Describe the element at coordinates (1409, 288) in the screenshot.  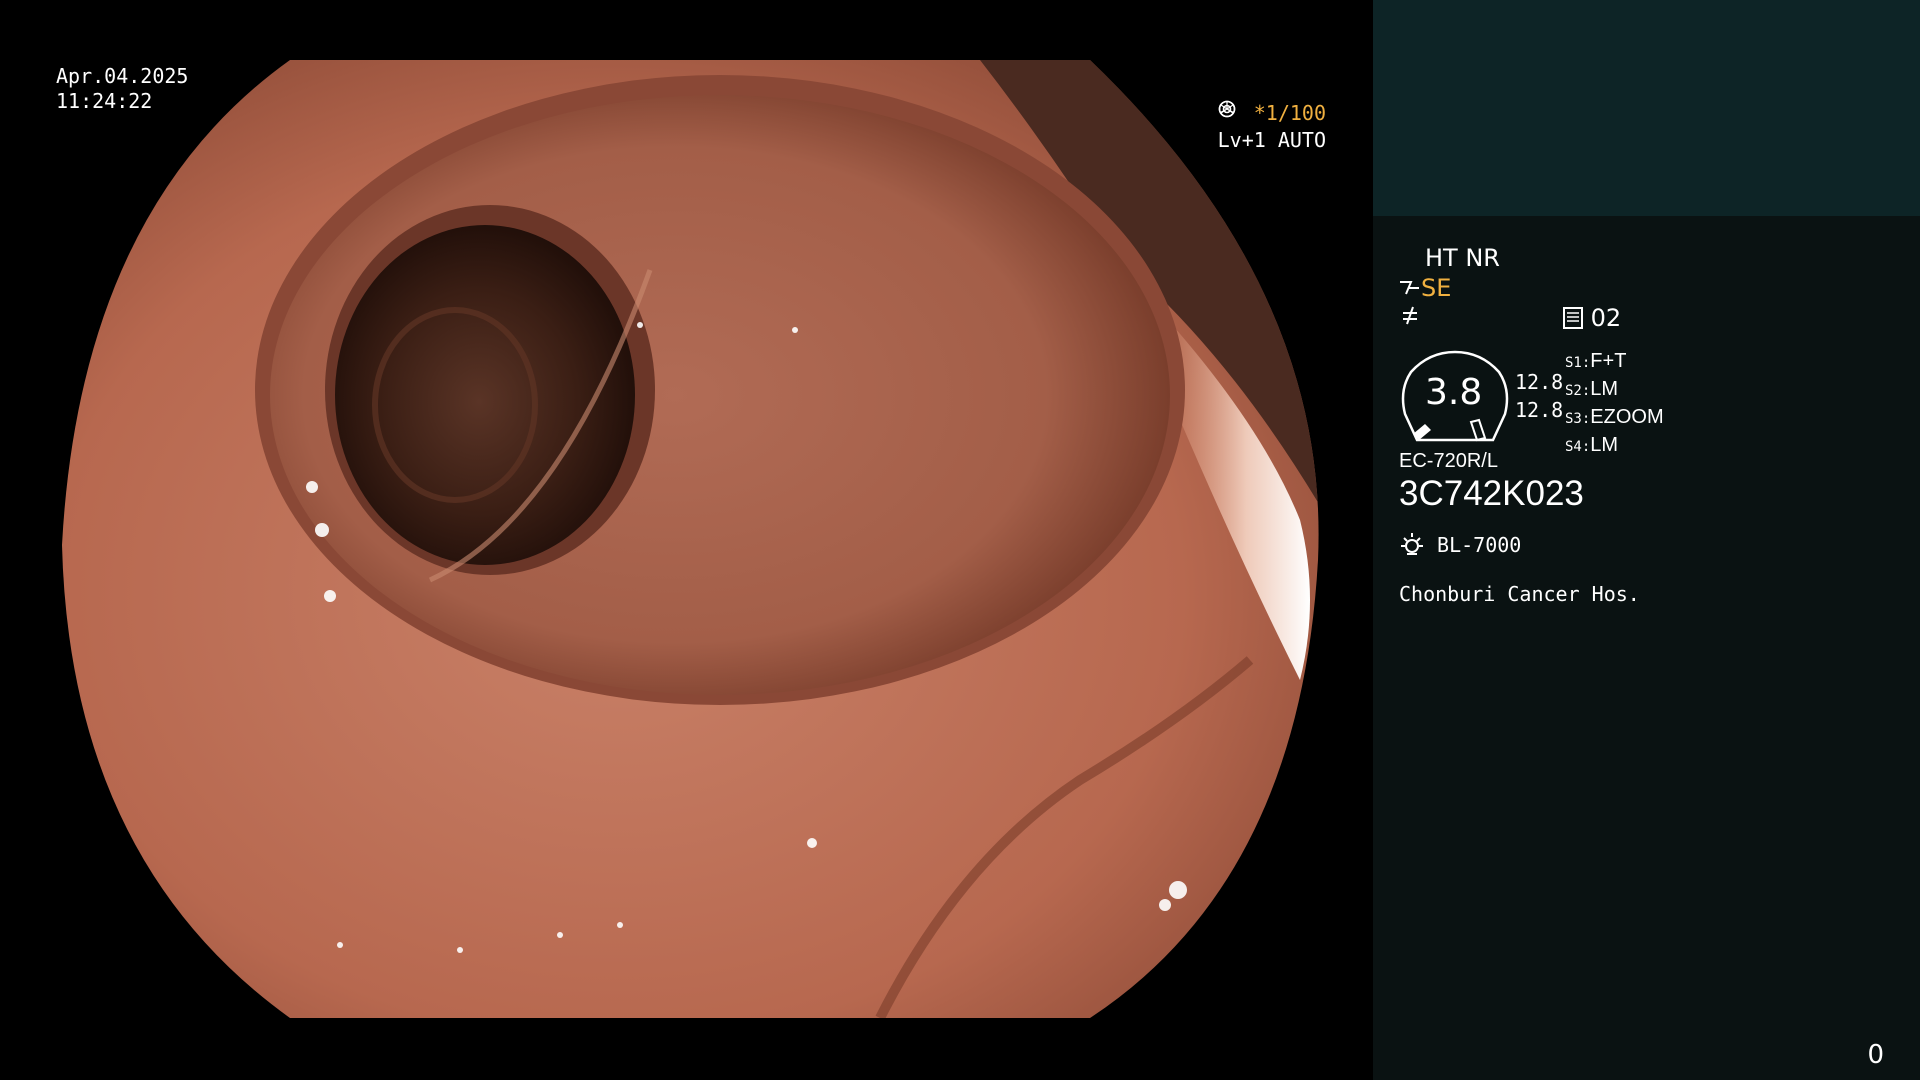
I see `enhance-icon` at that location.